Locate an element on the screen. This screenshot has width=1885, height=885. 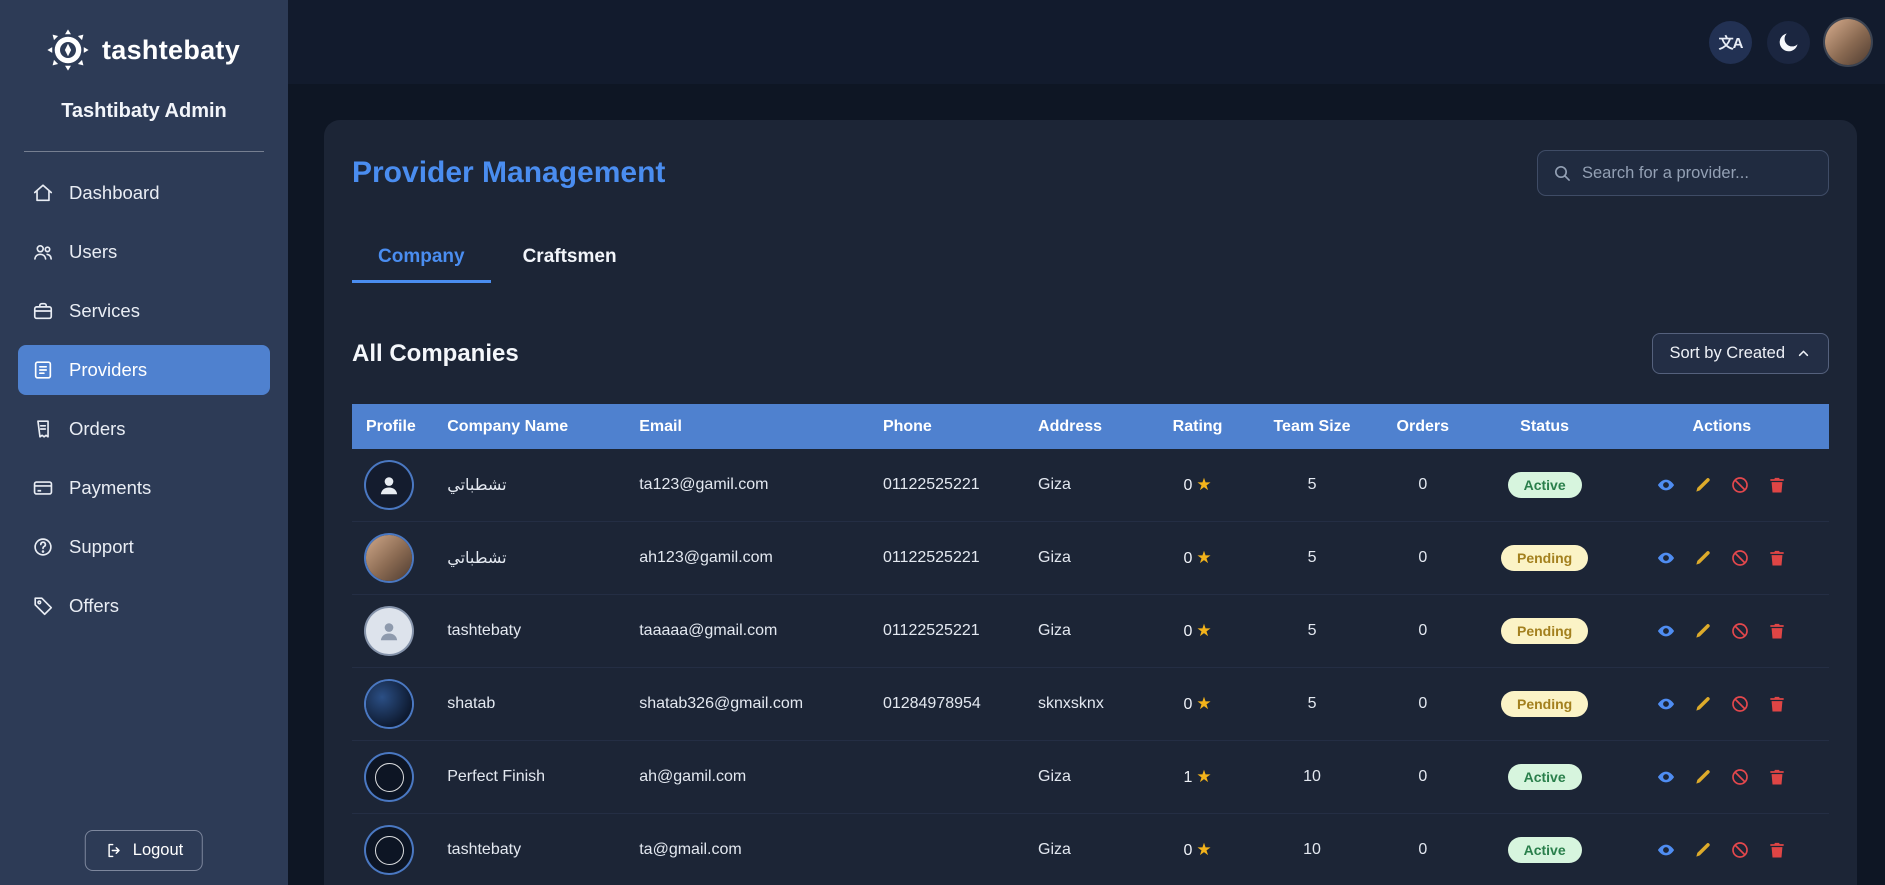
sidebar-item-support: Support is located at coordinates (144, 547).